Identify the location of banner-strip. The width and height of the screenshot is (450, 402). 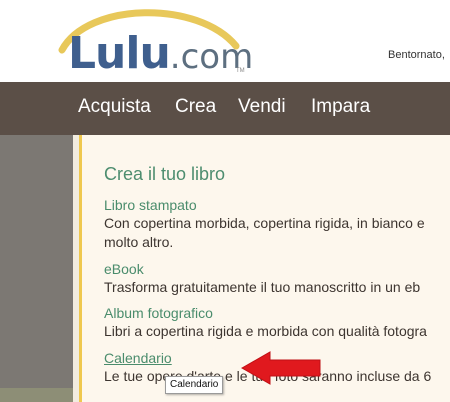
(36, 395).